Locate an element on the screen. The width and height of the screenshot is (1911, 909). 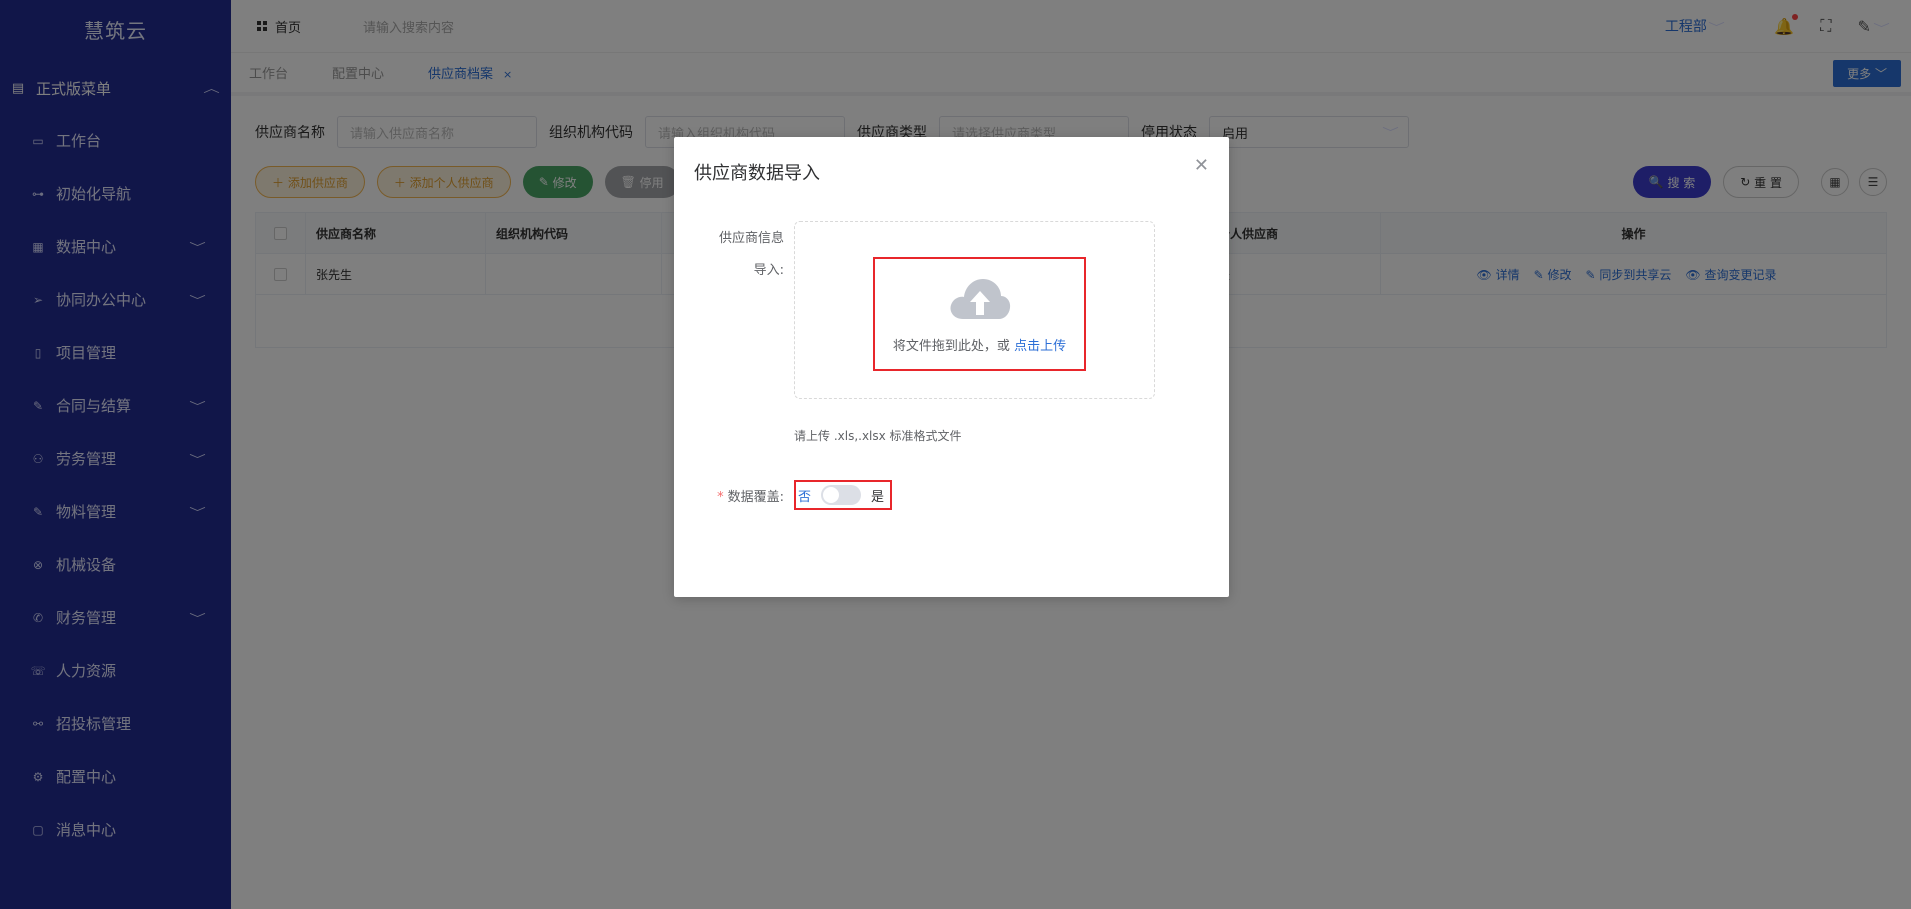
upload-label-line1: 供应商信息 is located at coordinates (751, 238).